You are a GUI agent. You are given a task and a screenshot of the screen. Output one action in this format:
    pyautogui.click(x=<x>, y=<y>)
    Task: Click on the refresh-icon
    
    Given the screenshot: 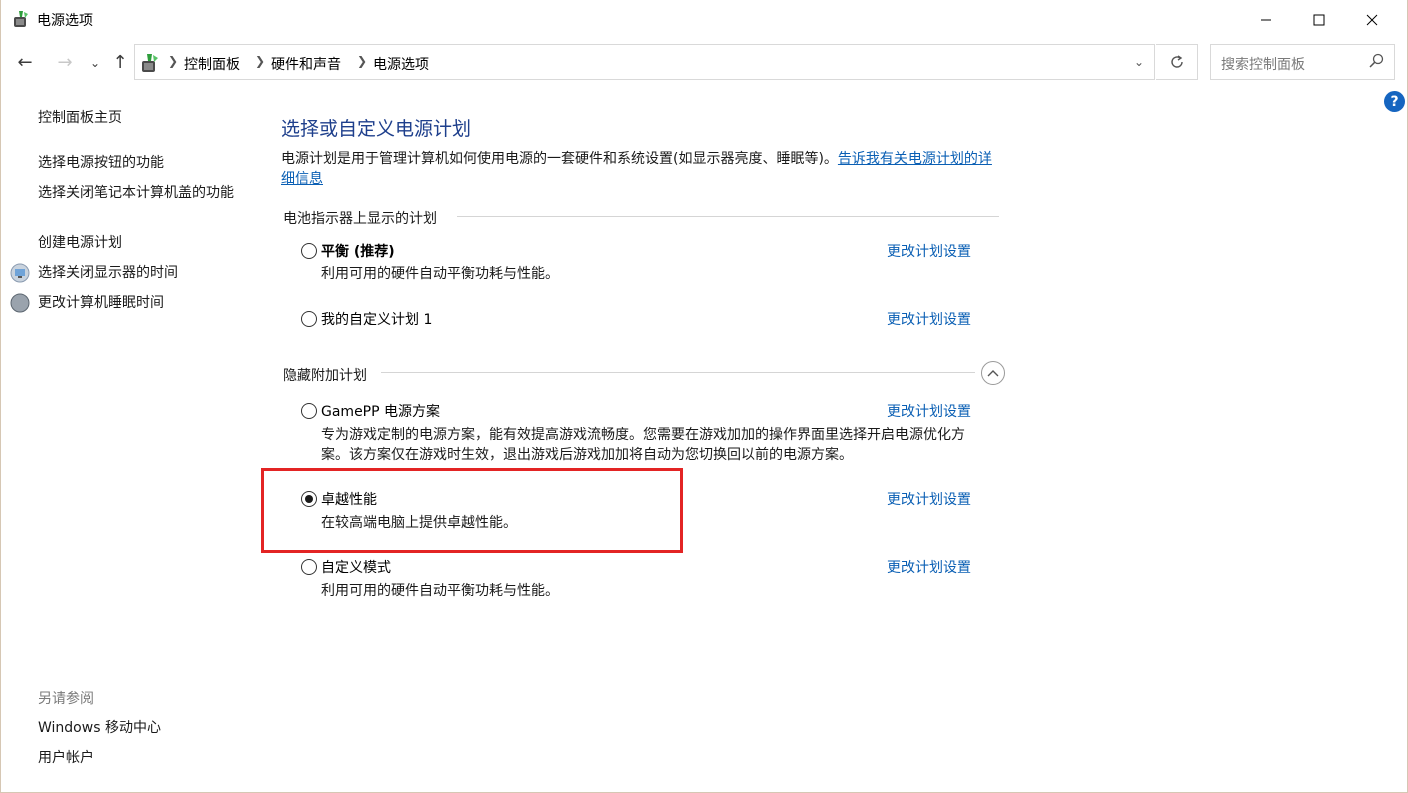 What is the action you would take?
    pyautogui.click(x=1176, y=61)
    